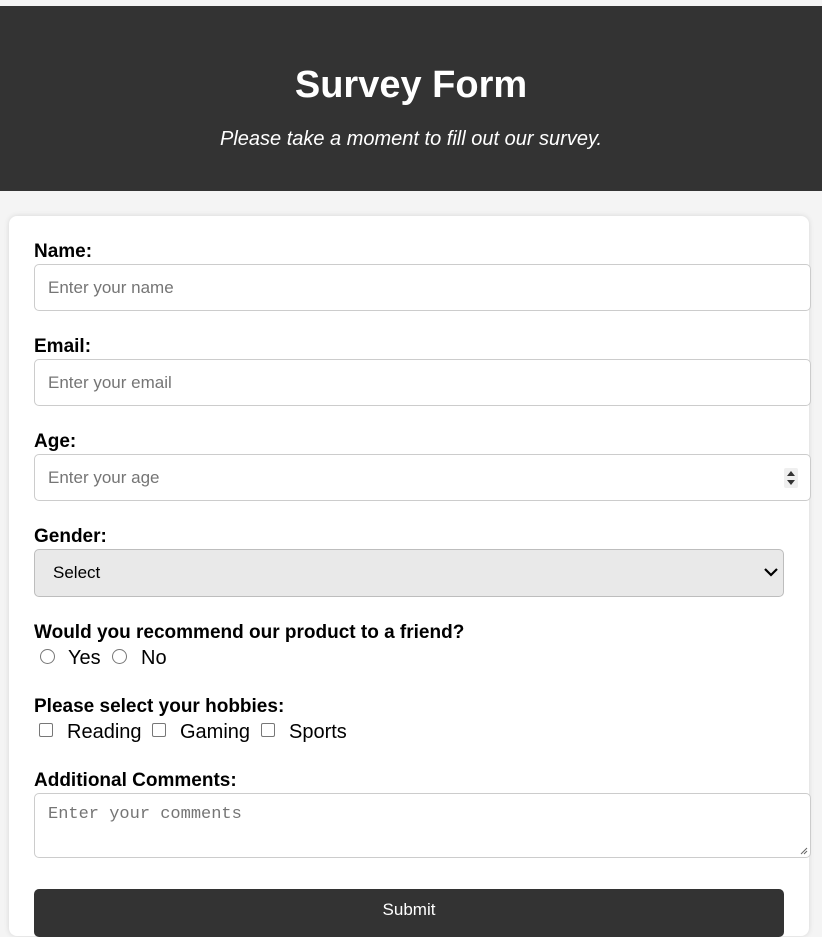 This screenshot has height=937, width=822. I want to click on email-input: Enter your email, so click(422, 382).